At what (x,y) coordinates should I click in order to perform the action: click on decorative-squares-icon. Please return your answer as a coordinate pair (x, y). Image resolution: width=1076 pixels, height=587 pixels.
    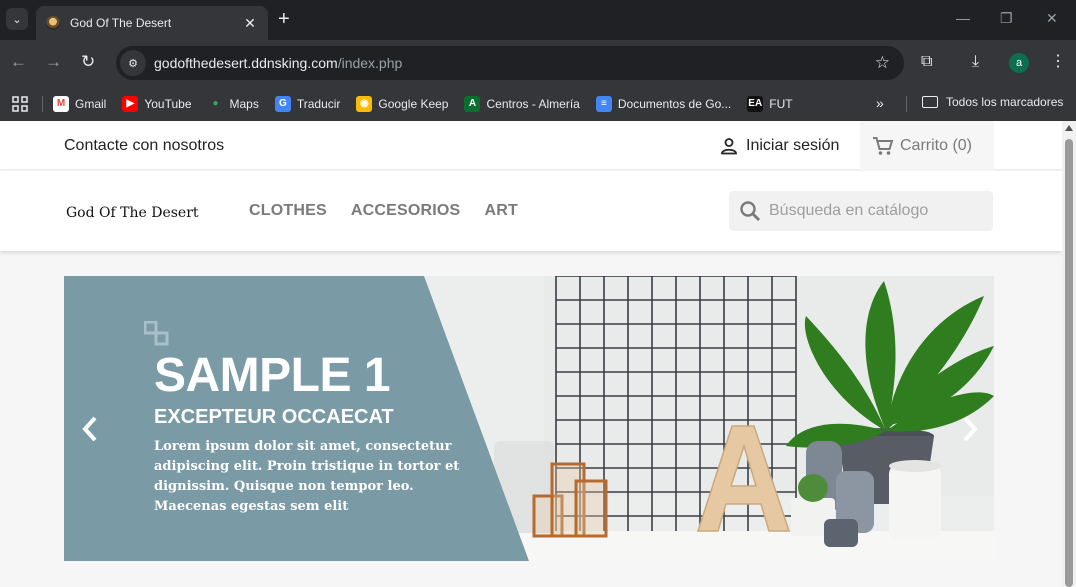
    Looking at the image, I should click on (156, 333).